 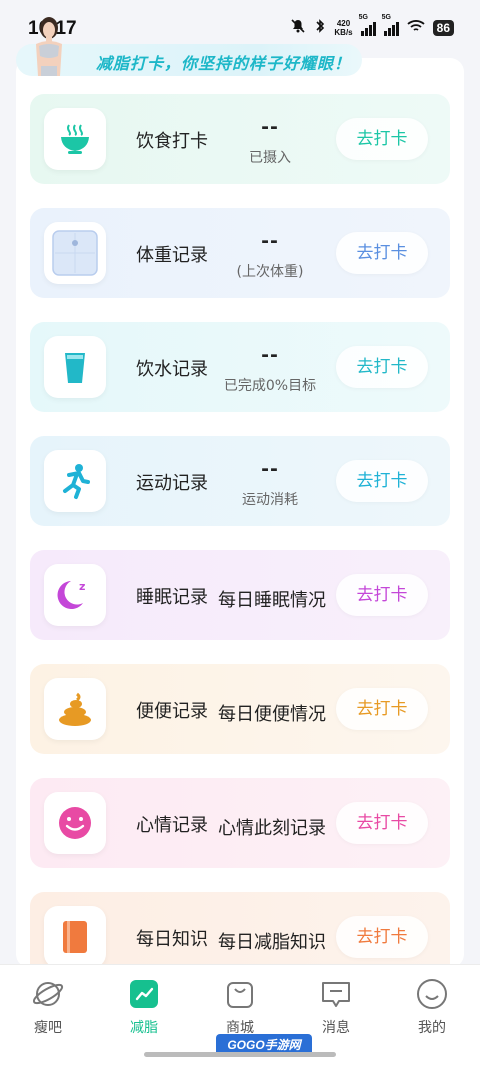 What do you see at coordinates (75, 367) in the screenshot?
I see `water-cup-icon` at bounding box center [75, 367].